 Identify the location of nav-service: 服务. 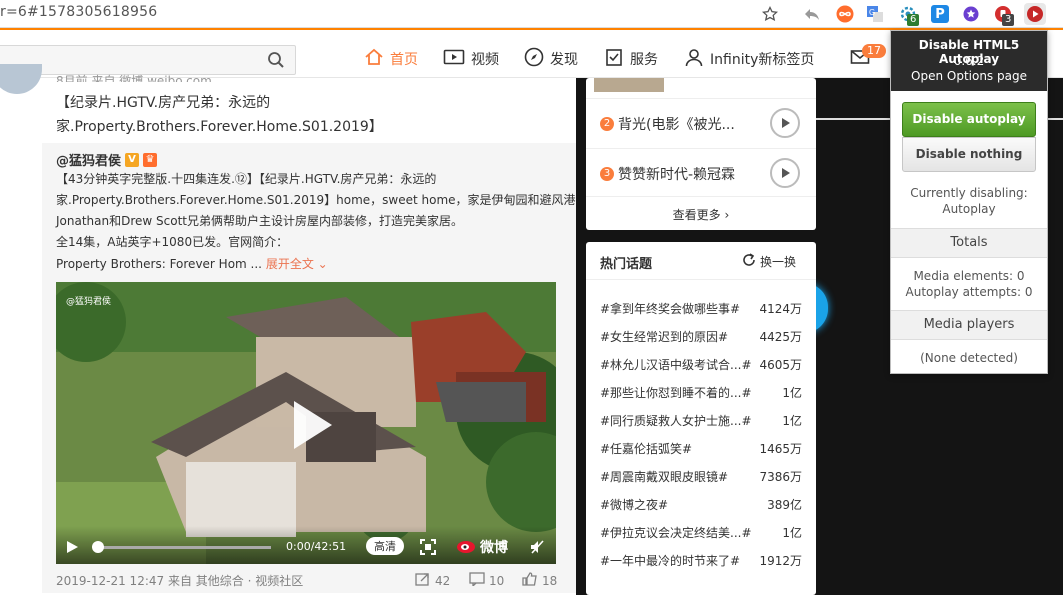
(631, 59).